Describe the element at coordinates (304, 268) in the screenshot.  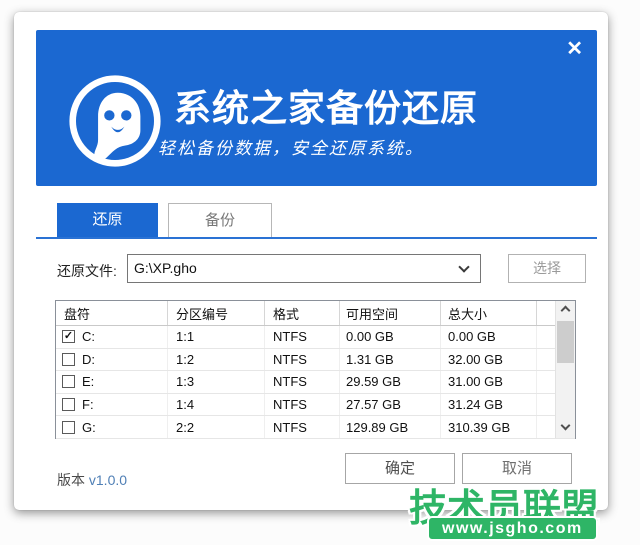
I see `restore-file-combobox: G:\XP.gho` at that location.